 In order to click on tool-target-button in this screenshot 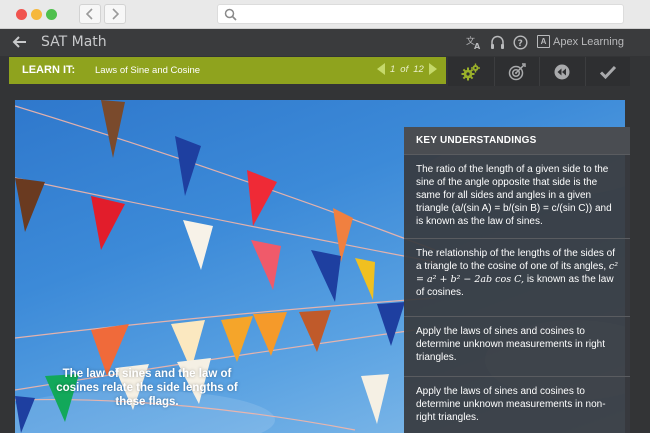, I will do `click(516, 71)`.